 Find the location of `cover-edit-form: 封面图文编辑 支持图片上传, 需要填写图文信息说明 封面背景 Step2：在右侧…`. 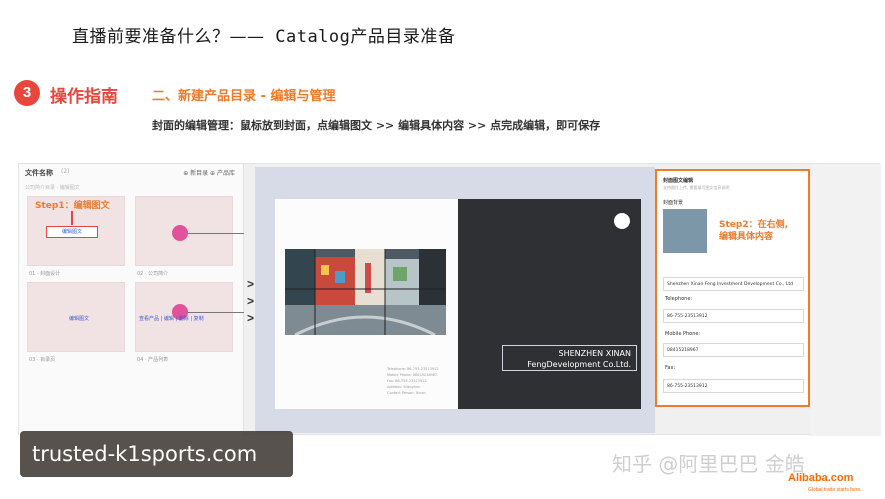

cover-edit-form: 封面图文编辑 支持图片上传, 需要填写图文信息说明 封面背景 Step2：在右侧… is located at coordinates (732, 288).